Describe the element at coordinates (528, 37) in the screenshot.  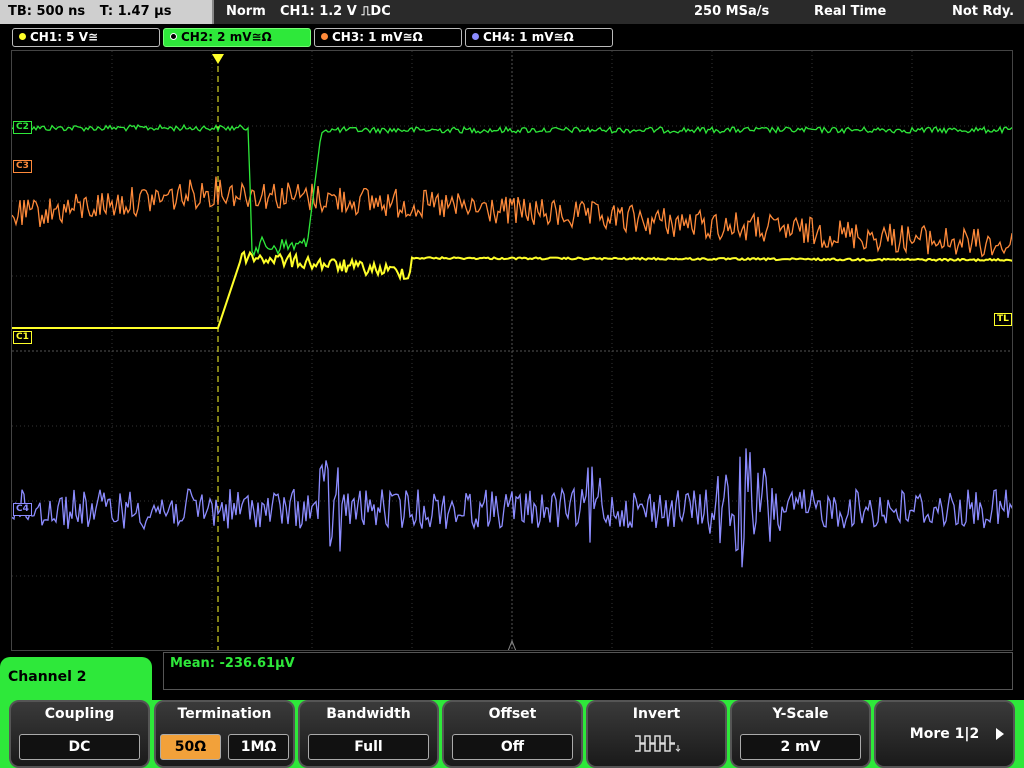
I see `tab-ch4-label: CH4: 1 mV≅Ω` at that location.